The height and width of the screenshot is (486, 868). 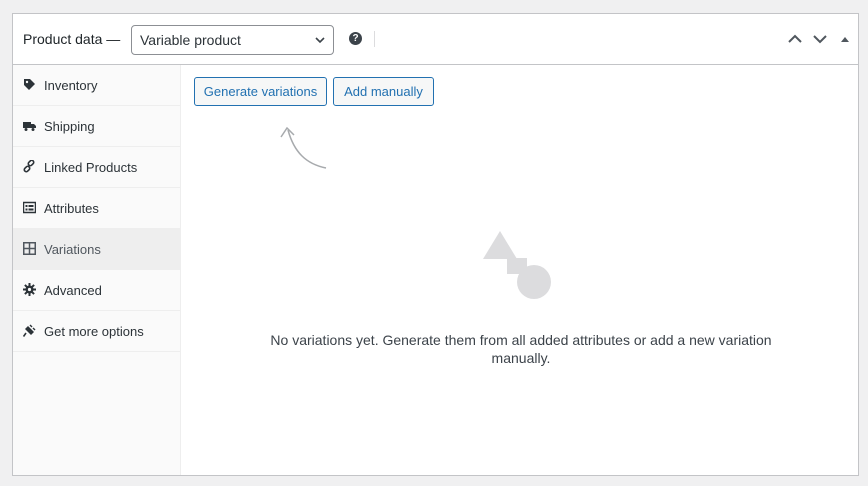 I want to click on tab-shipping: Shipping, so click(x=96, y=126).